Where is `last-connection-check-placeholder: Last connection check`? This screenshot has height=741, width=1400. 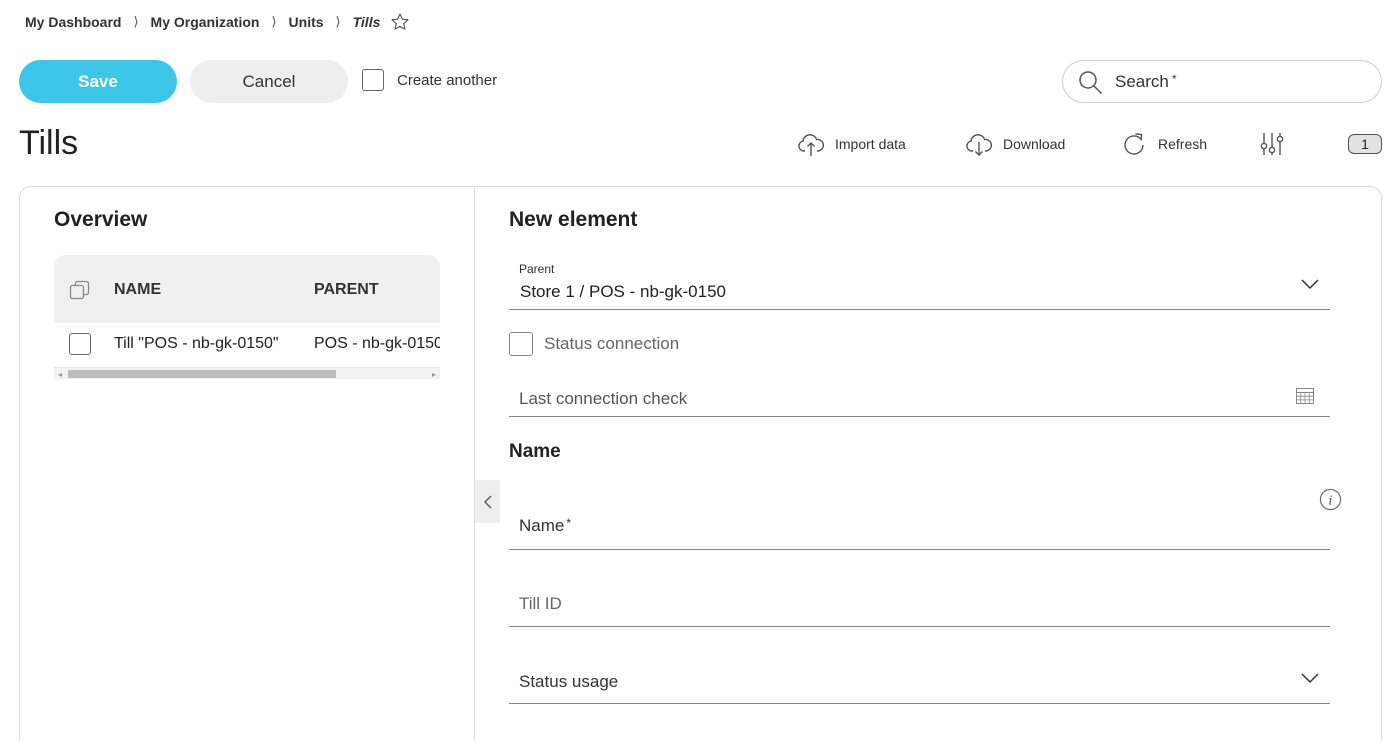
last-connection-check-placeholder: Last connection check is located at coordinates (603, 398).